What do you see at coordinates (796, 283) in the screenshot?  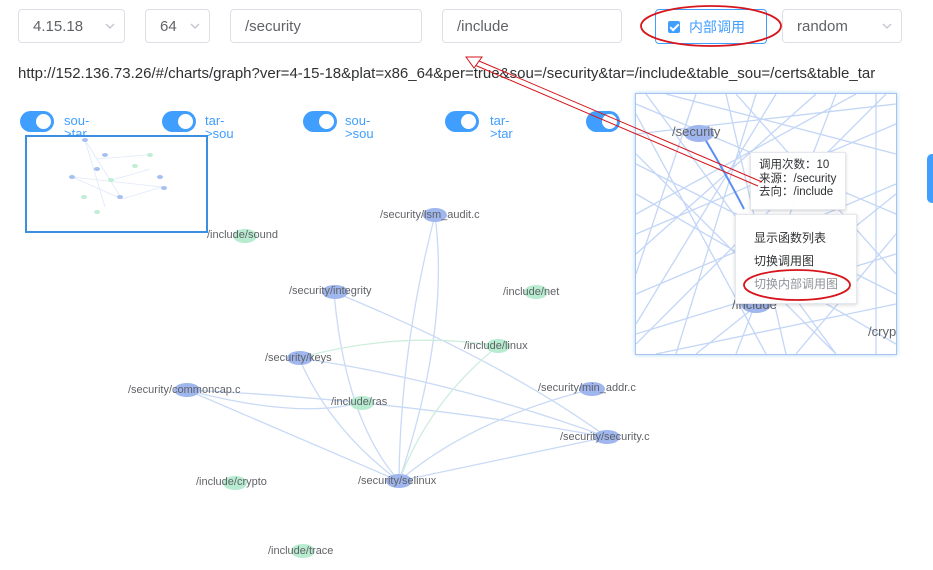 I see `menu-item-switch-internal-call-graph: 切换内部调用图` at bounding box center [796, 283].